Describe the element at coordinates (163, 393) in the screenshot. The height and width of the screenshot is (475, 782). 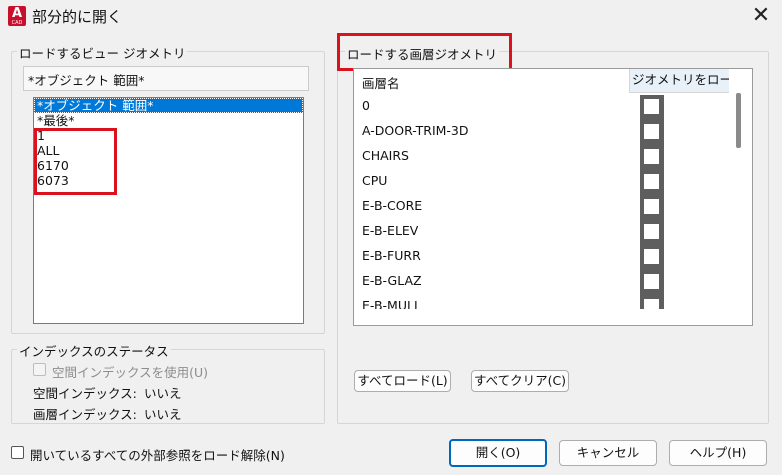
I see `spatial-index-value: いいえ` at that location.